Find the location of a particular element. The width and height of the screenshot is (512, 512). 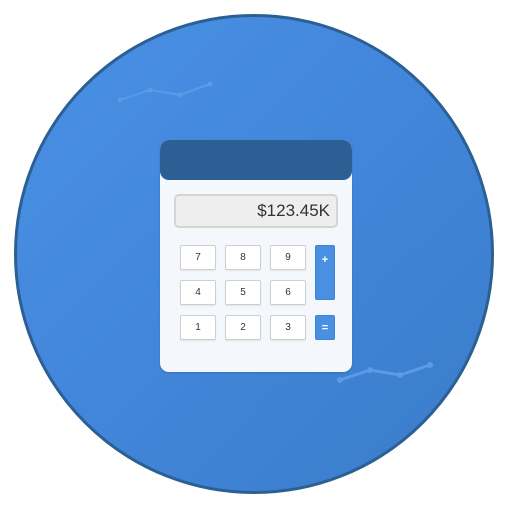

key-5: 5 is located at coordinates (243, 292).